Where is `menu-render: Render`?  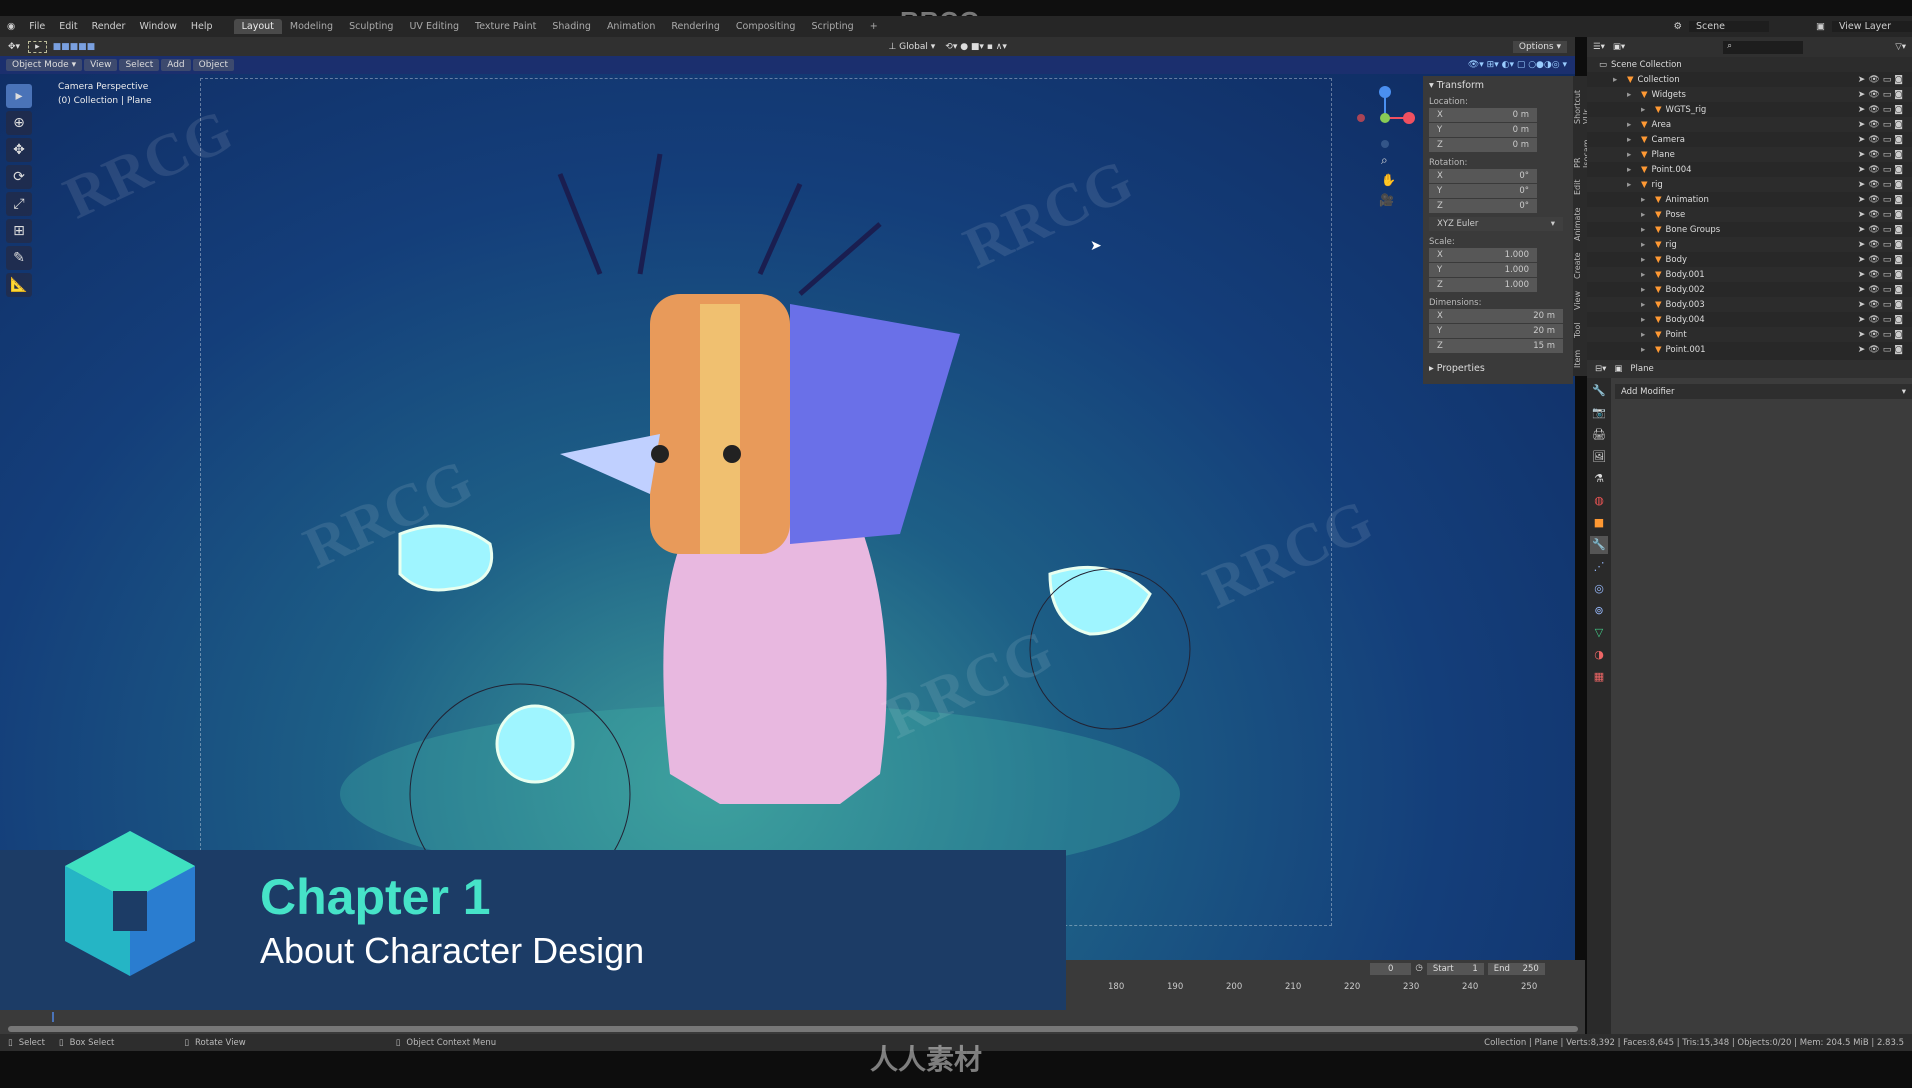
menu-render: Render is located at coordinates (109, 26).